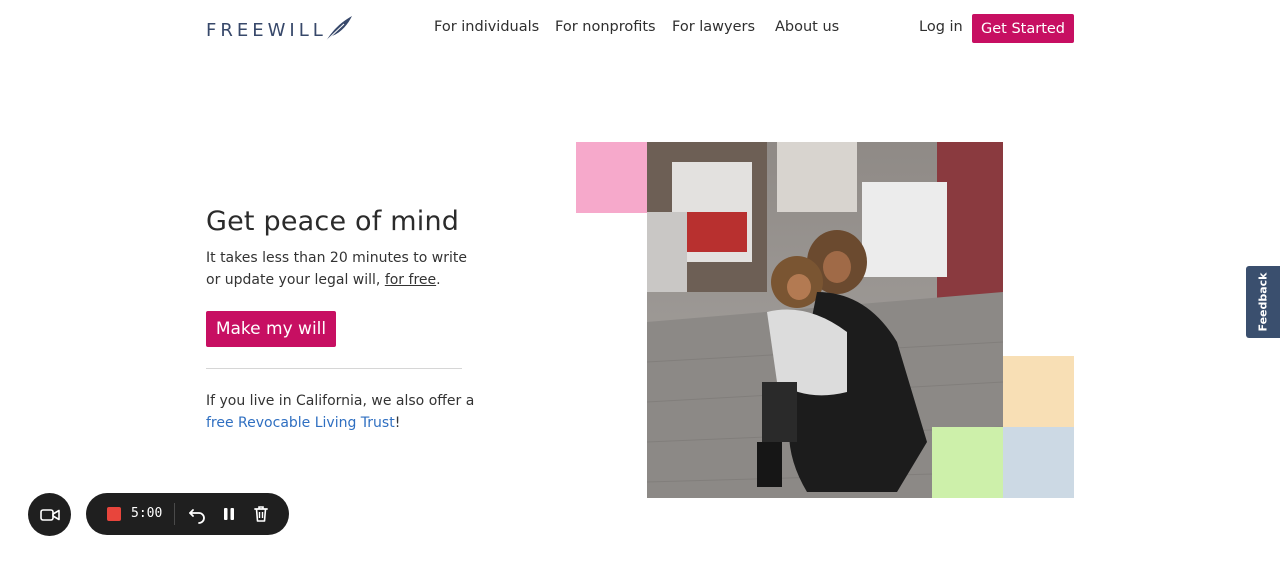 The width and height of the screenshot is (1280, 564). Describe the element at coordinates (967, 462) in the screenshot. I see `decor-tile-green` at that location.